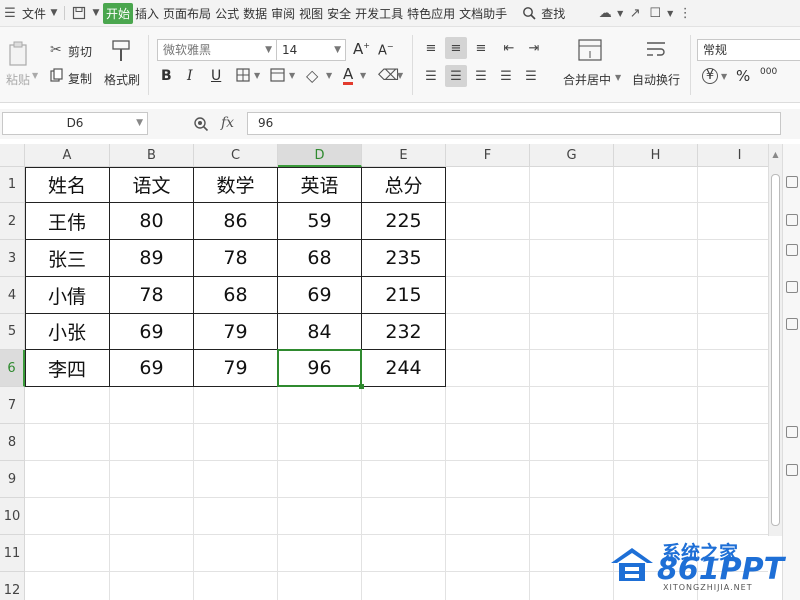 Image resolution: width=800 pixels, height=600 pixels. I want to click on column-header-f: F, so click(488, 155).